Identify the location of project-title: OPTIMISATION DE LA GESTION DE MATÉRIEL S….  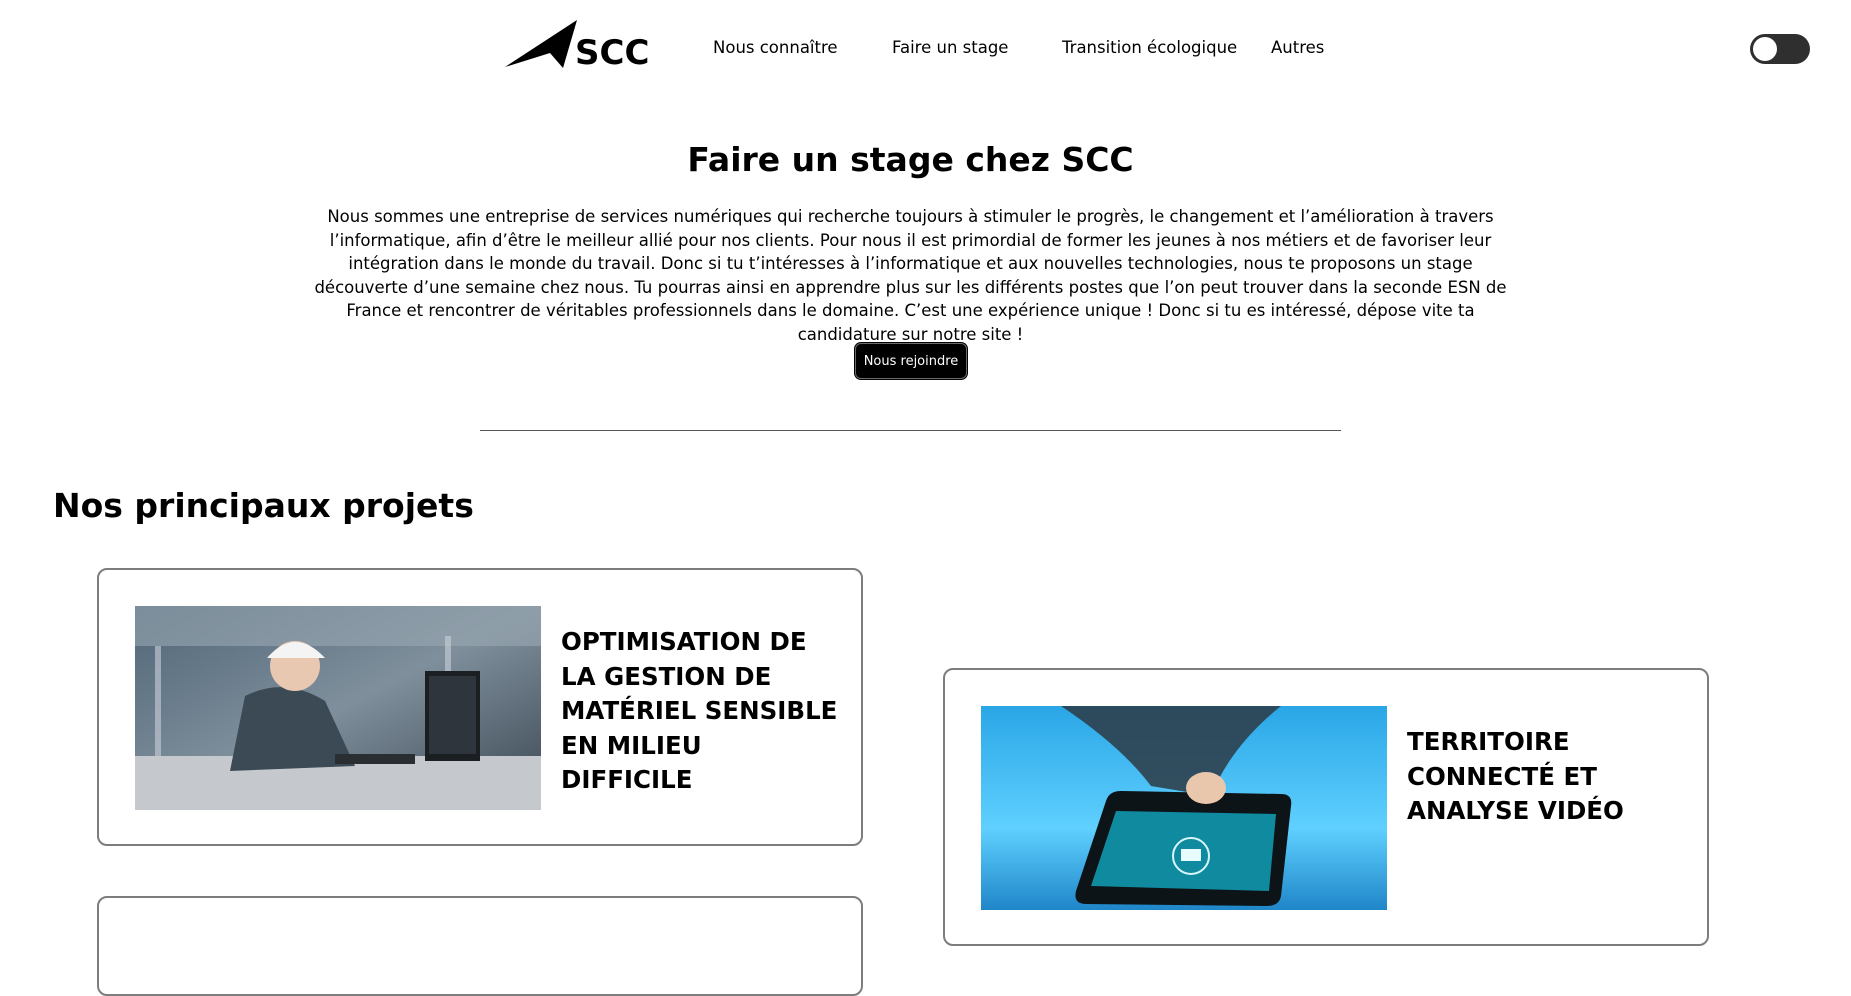
(699, 710).